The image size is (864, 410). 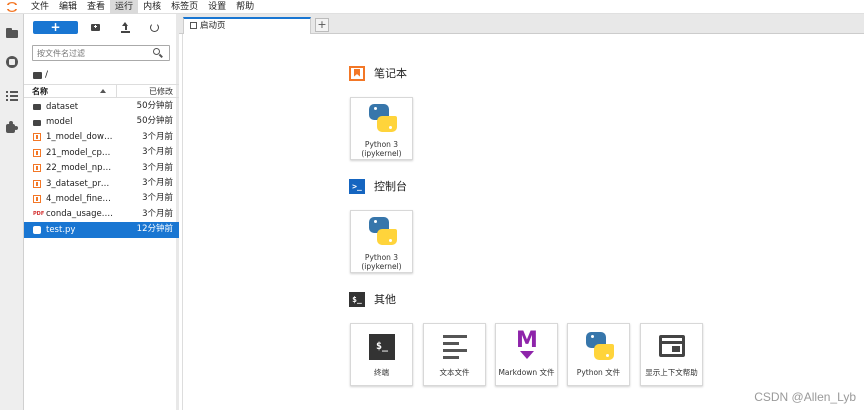 I want to click on menu-help: 帮助, so click(x=245, y=7).